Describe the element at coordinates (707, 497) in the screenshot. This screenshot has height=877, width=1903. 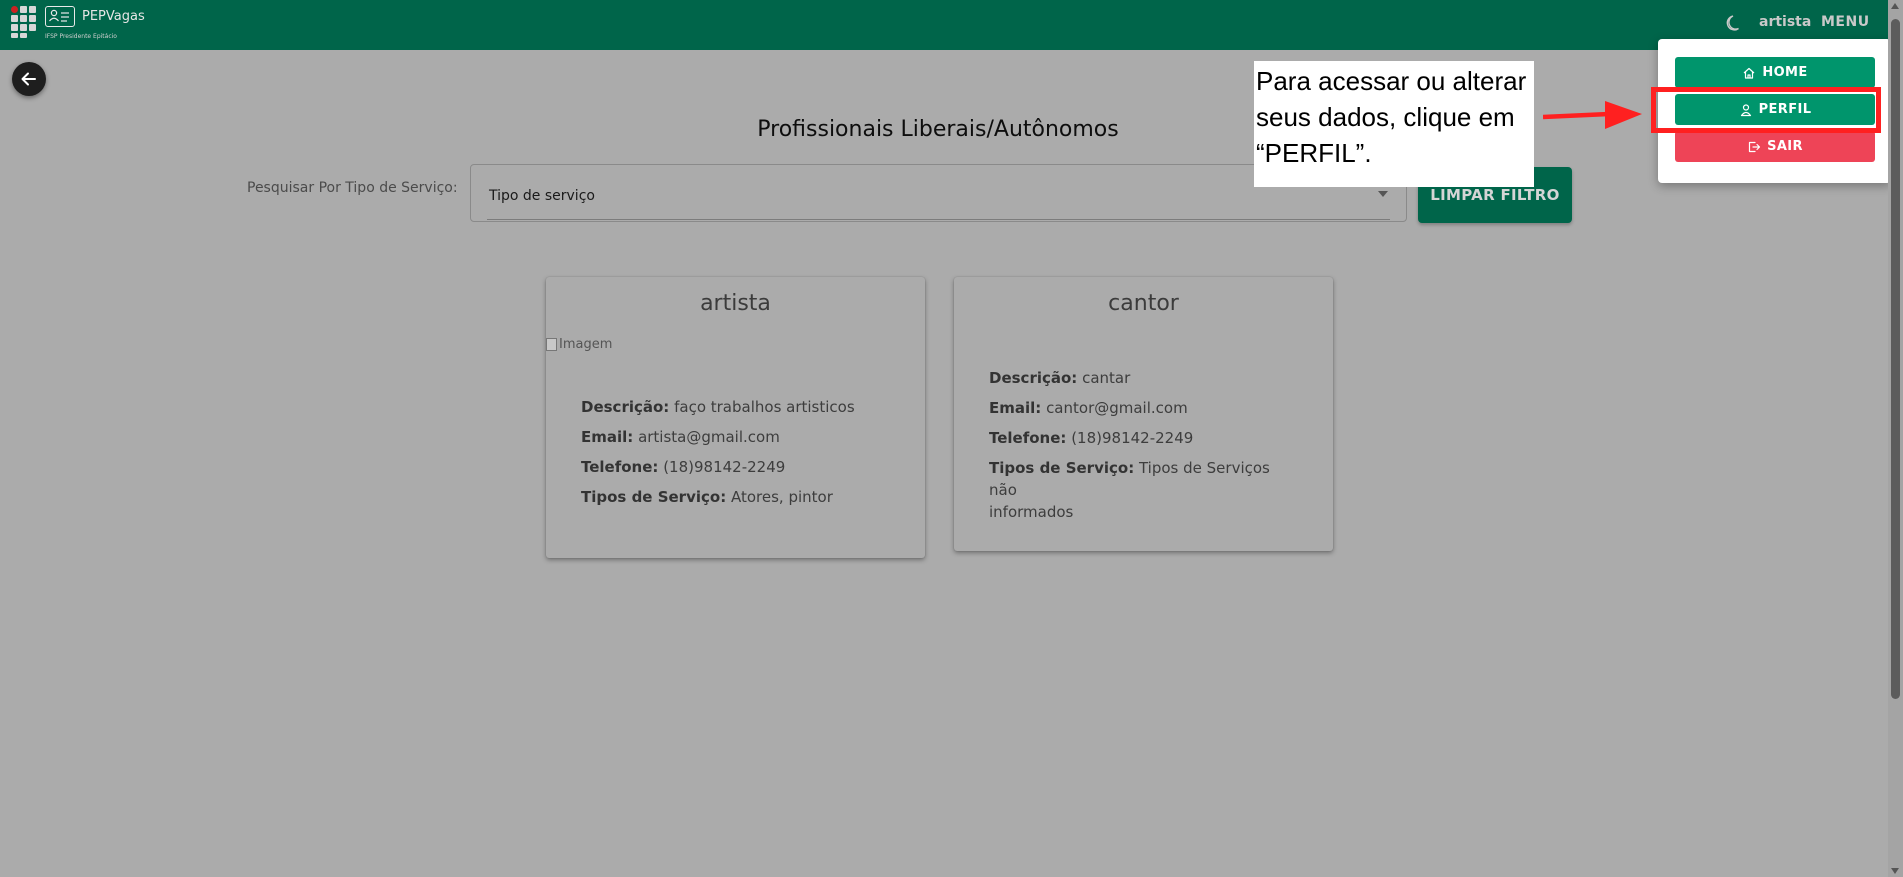
I see `card-service-types: Tipos de Serviço: Atores, pintor` at that location.